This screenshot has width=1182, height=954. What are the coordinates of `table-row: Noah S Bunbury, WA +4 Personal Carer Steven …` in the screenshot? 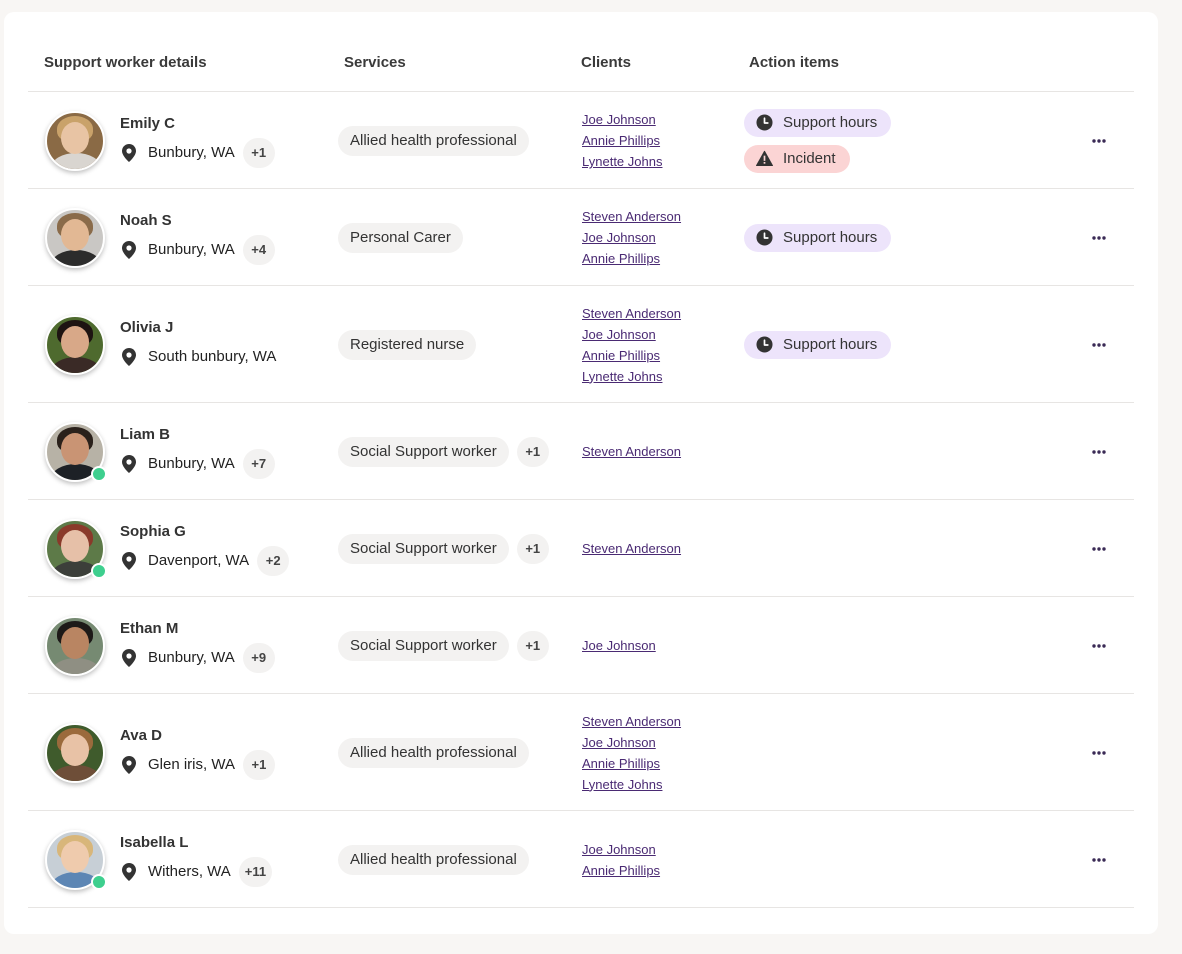 It's located at (581, 237).